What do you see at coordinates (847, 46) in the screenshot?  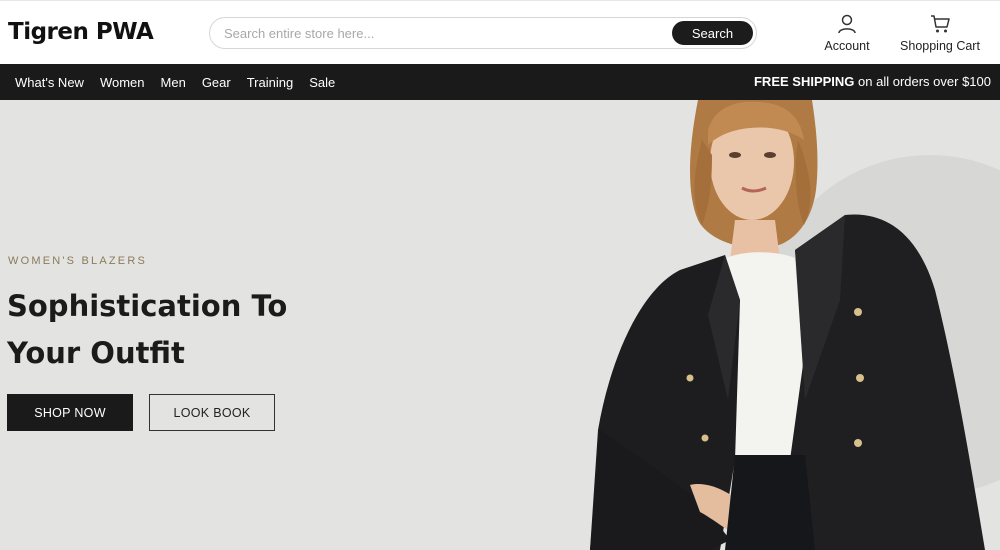 I see `account-label: Account` at bounding box center [847, 46].